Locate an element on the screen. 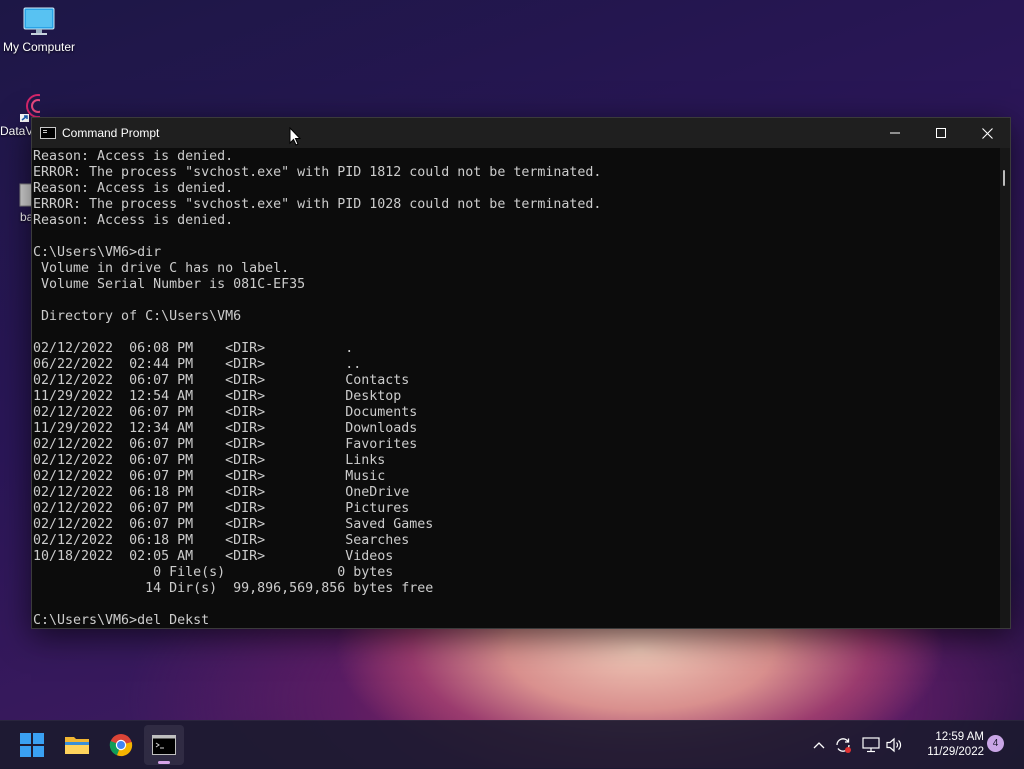 The height and width of the screenshot is (769, 1024). close-button is located at coordinates (987, 133).